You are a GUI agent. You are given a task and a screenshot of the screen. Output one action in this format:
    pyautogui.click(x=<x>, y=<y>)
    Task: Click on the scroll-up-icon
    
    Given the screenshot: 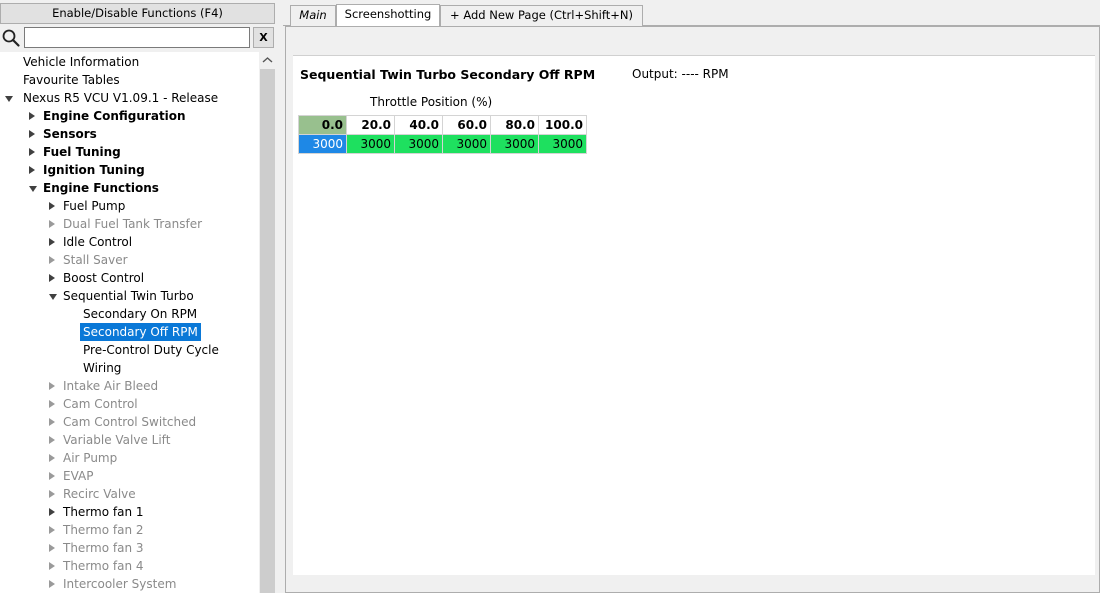 What is the action you would take?
    pyautogui.click(x=267, y=60)
    